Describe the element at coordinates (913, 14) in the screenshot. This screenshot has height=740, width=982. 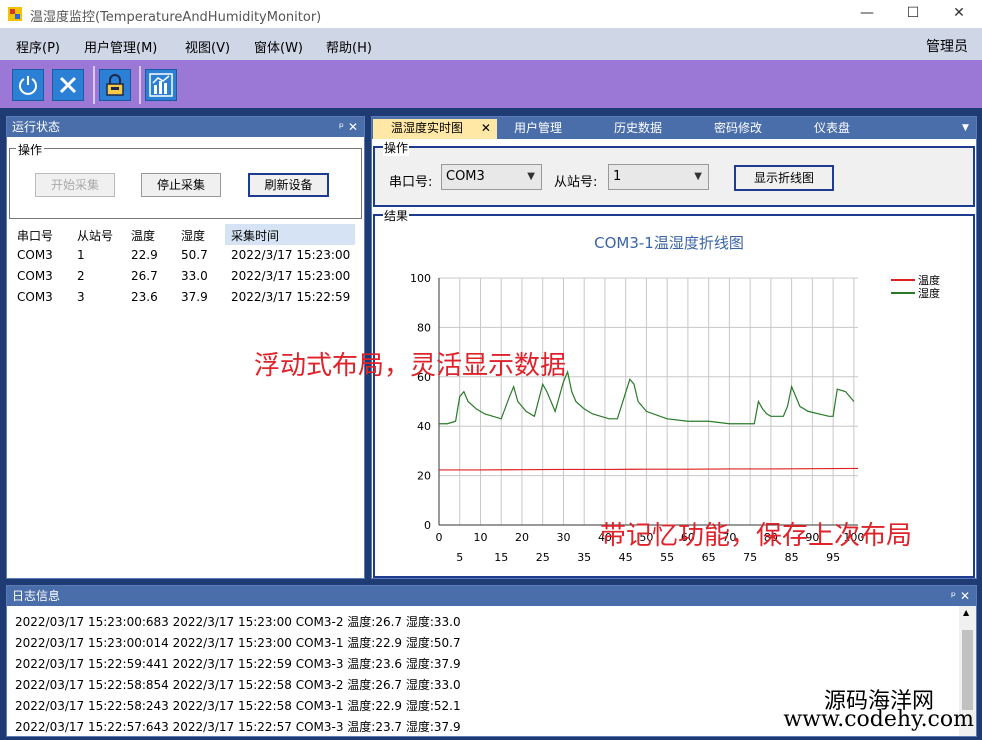
I see `maximize-button: ☐` at that location.